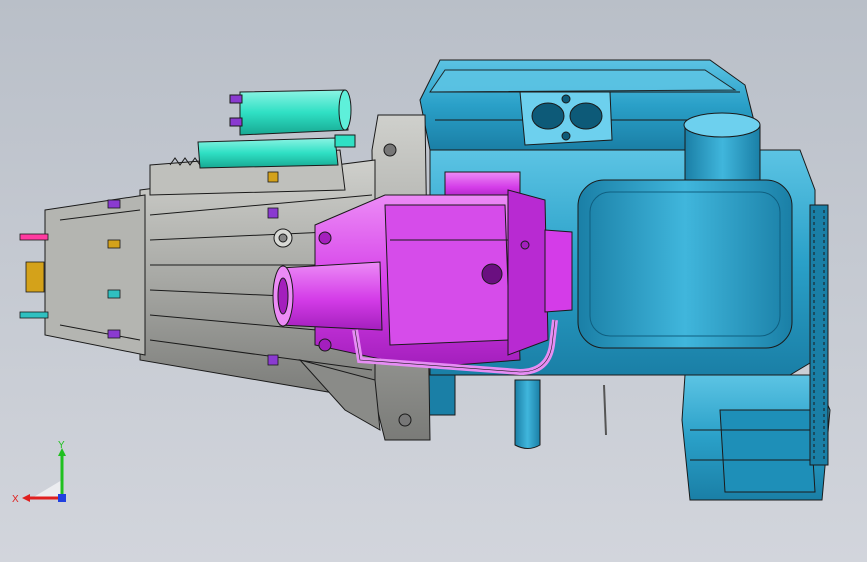 The height and width of the screenshot is (562, 867). What do you see at coordinates (26, 498) in the screenshot?
I see `x-axis-arrowhead` at bounding box center [26, 498].